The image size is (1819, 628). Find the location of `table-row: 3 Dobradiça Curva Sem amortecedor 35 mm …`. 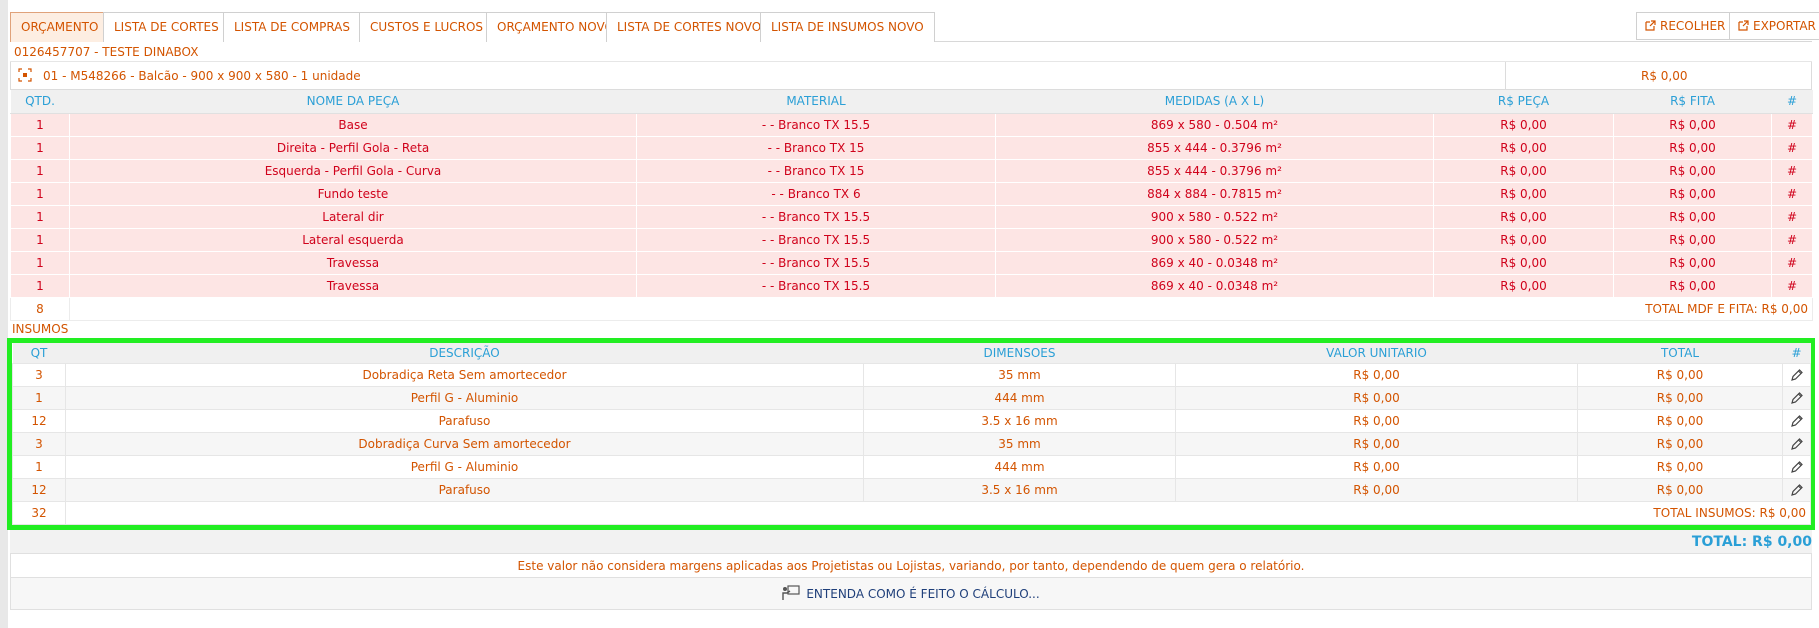

table-row: 3 Dobradiça Curva Sem amortecedor 35 mm … is located at coordinates (911, 444).